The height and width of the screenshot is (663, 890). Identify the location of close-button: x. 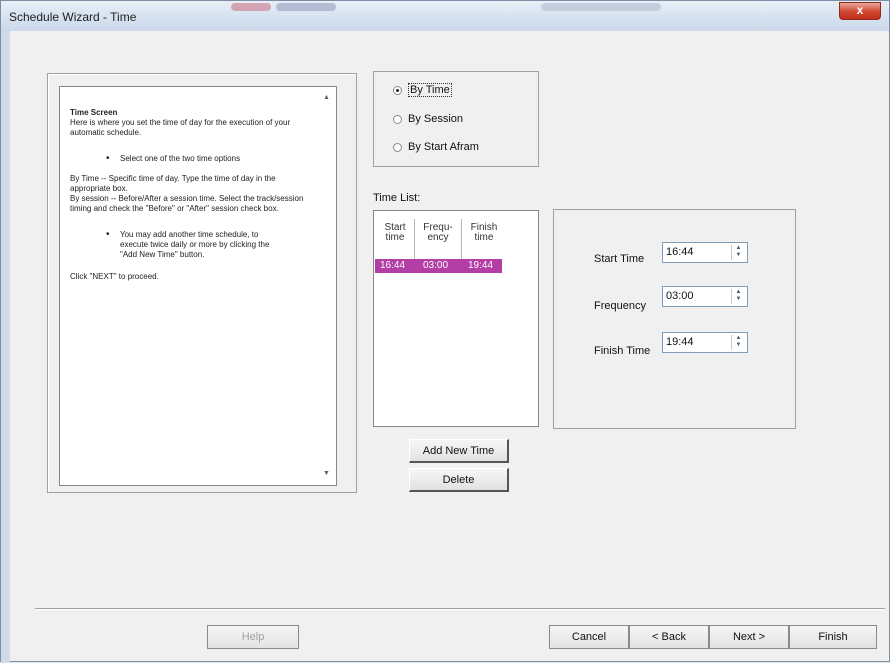
(860, 11).